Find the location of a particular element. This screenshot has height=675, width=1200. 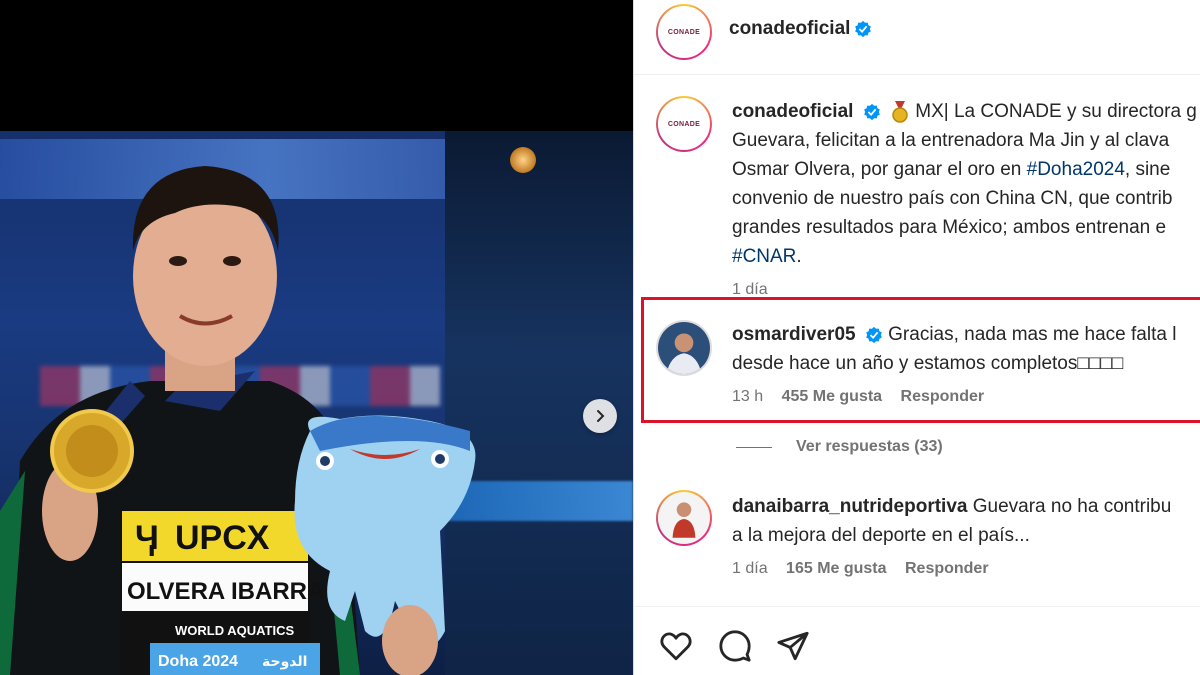

hashtag-doha2024: #Doha2024 is located at coordinates (1076, 169).